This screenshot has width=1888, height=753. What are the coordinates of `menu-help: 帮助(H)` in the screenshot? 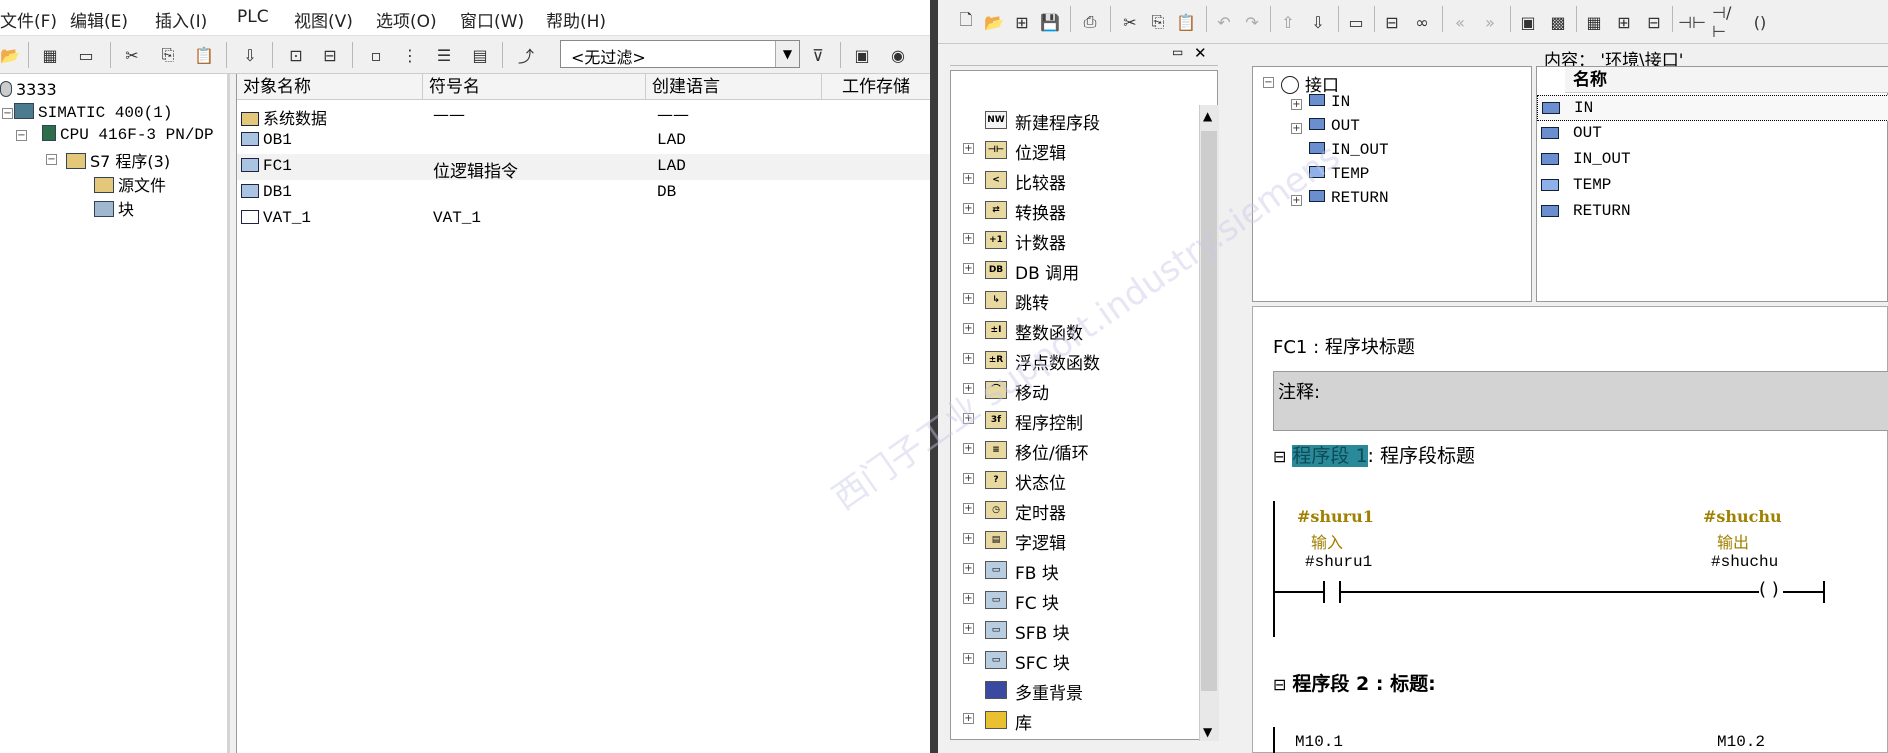 It's located at (576, 19).